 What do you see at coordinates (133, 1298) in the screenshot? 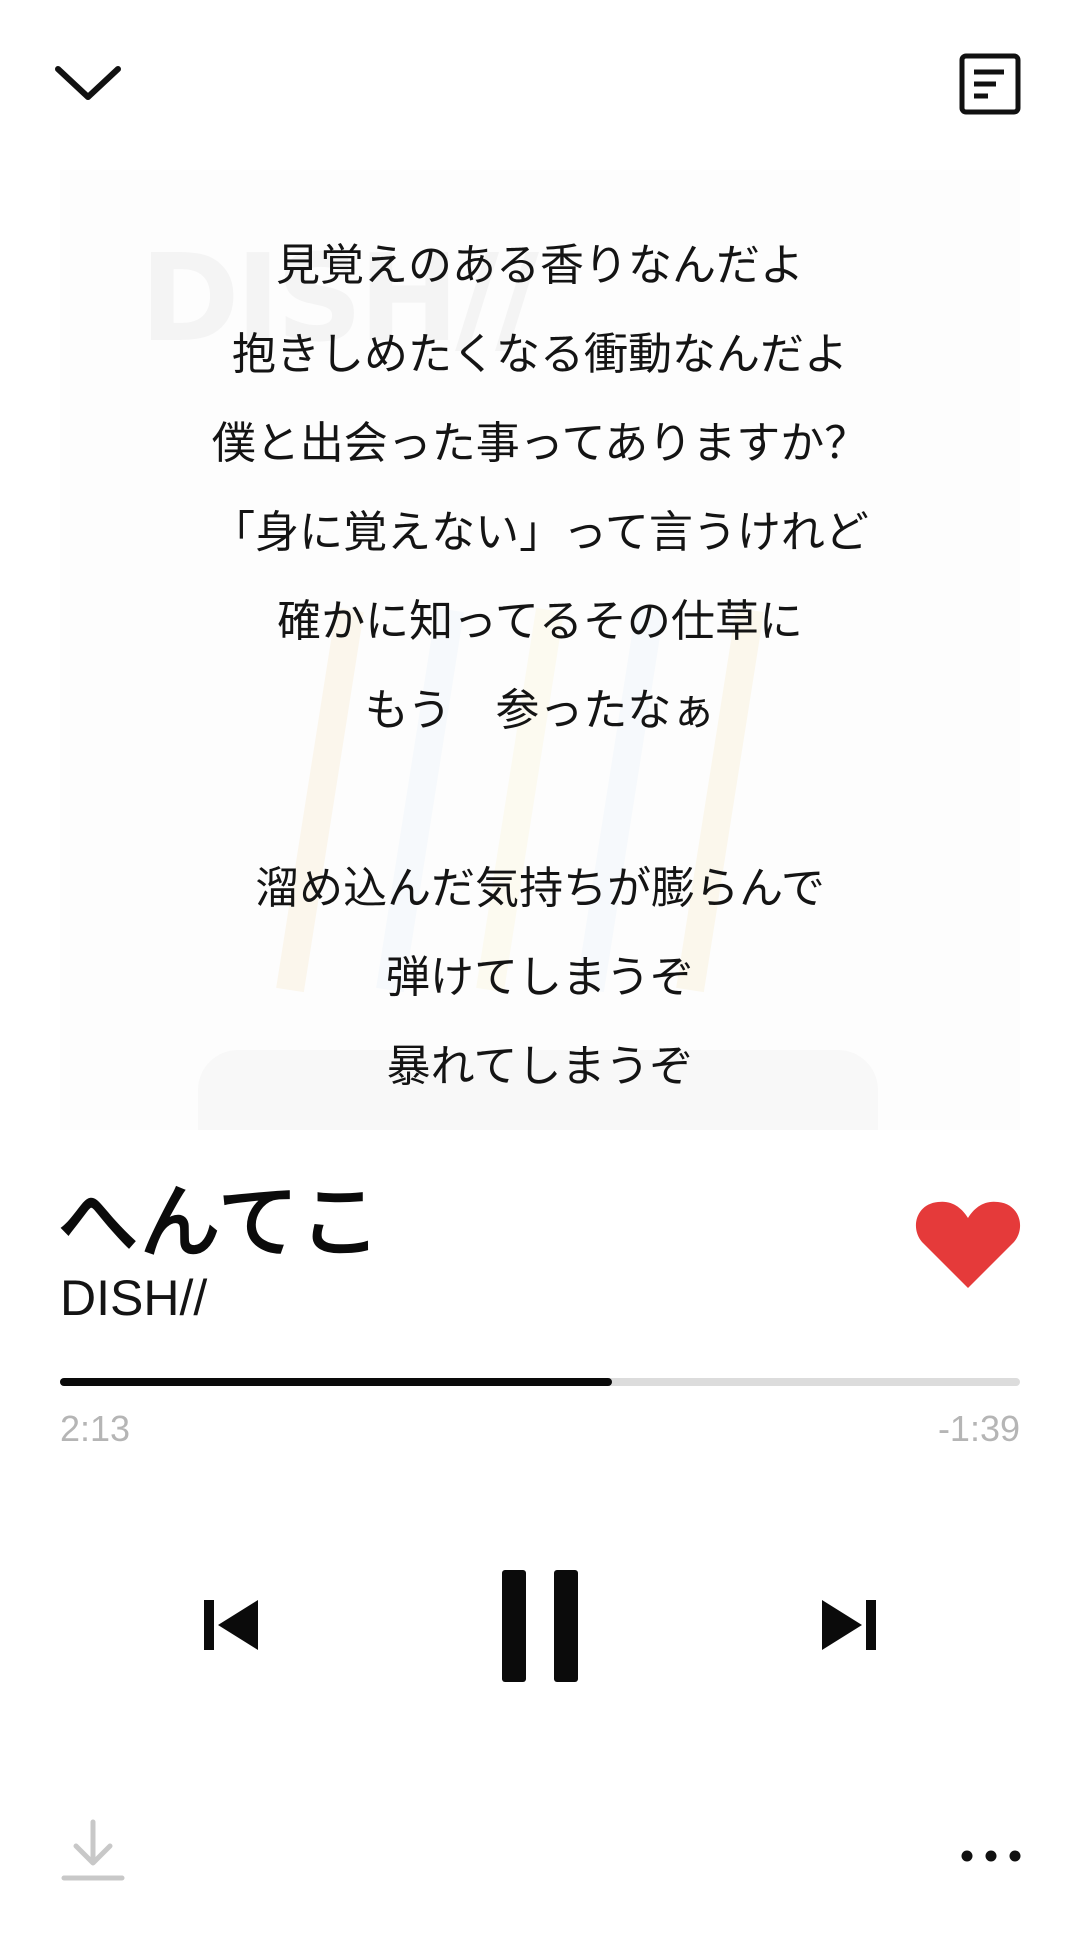
I see `artist-name: DISH//` at bounding box center [133, 1298].